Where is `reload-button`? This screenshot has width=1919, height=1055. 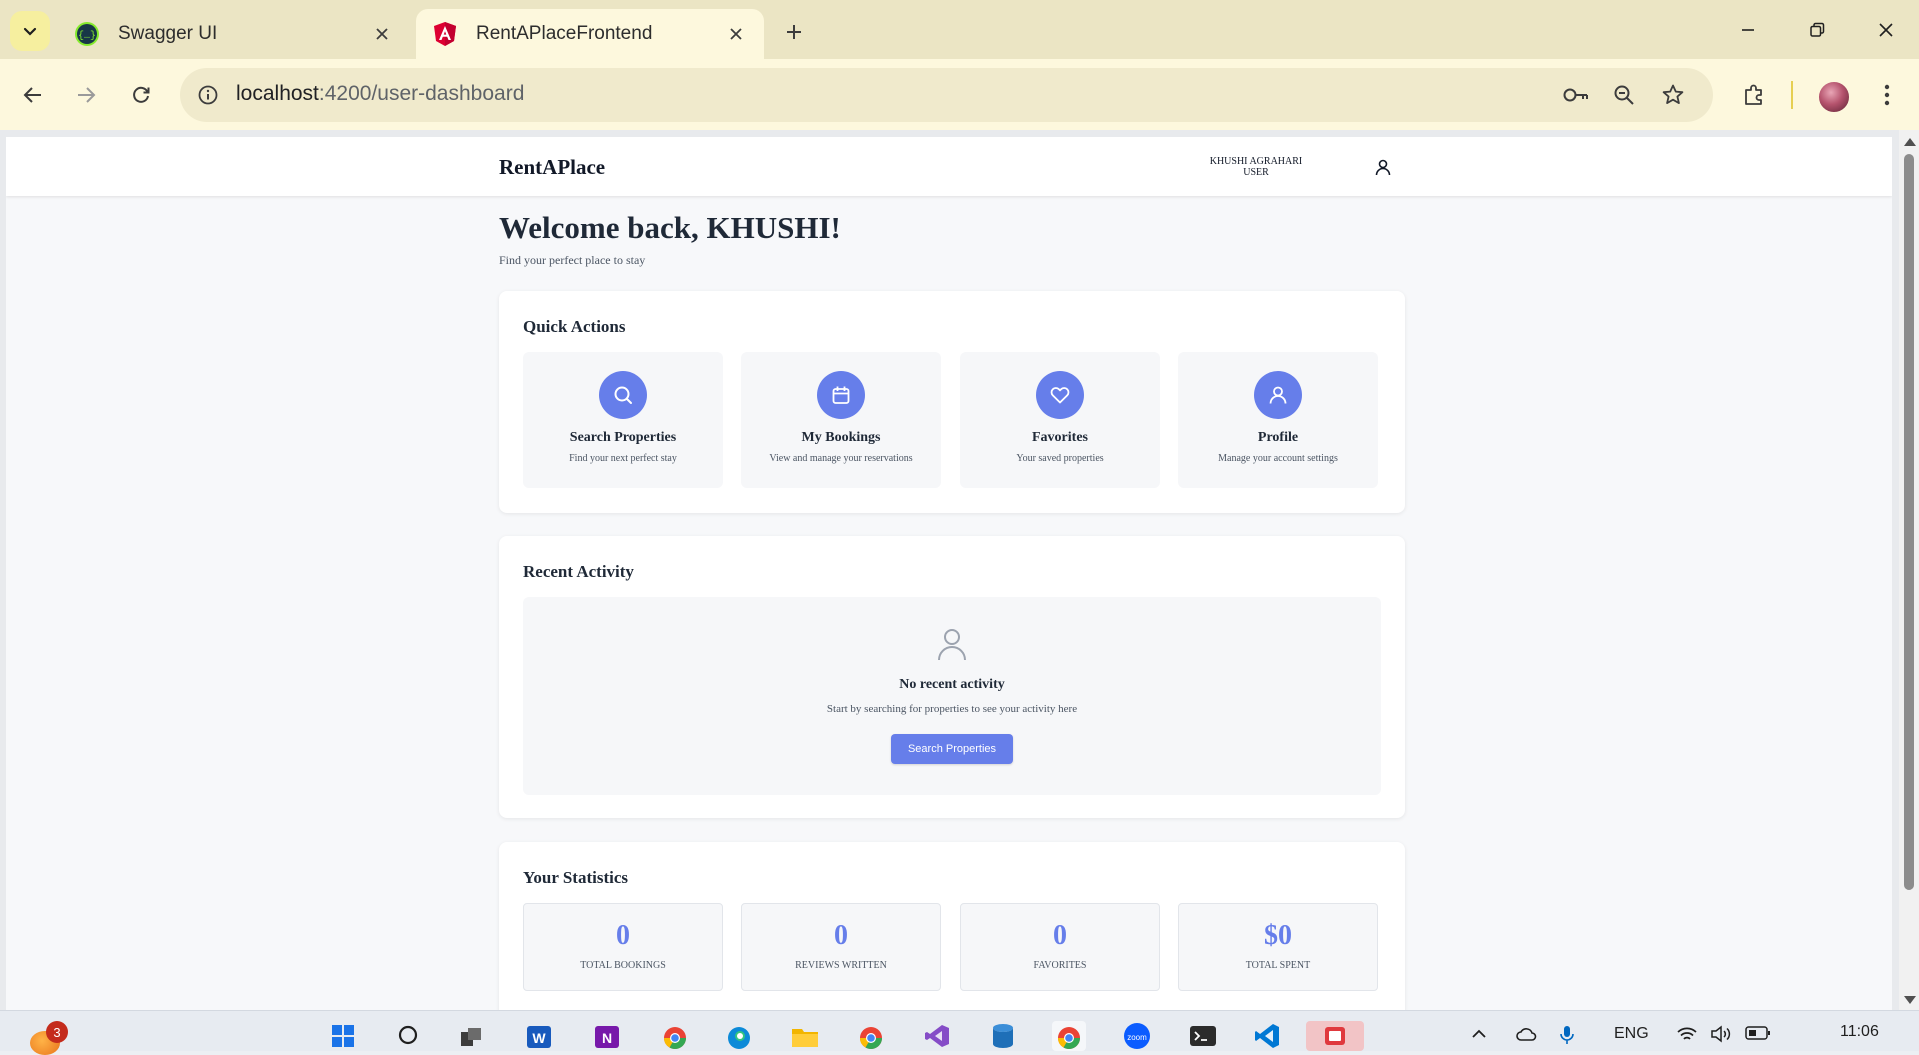 reload-button is located at coordinates (141, 95).